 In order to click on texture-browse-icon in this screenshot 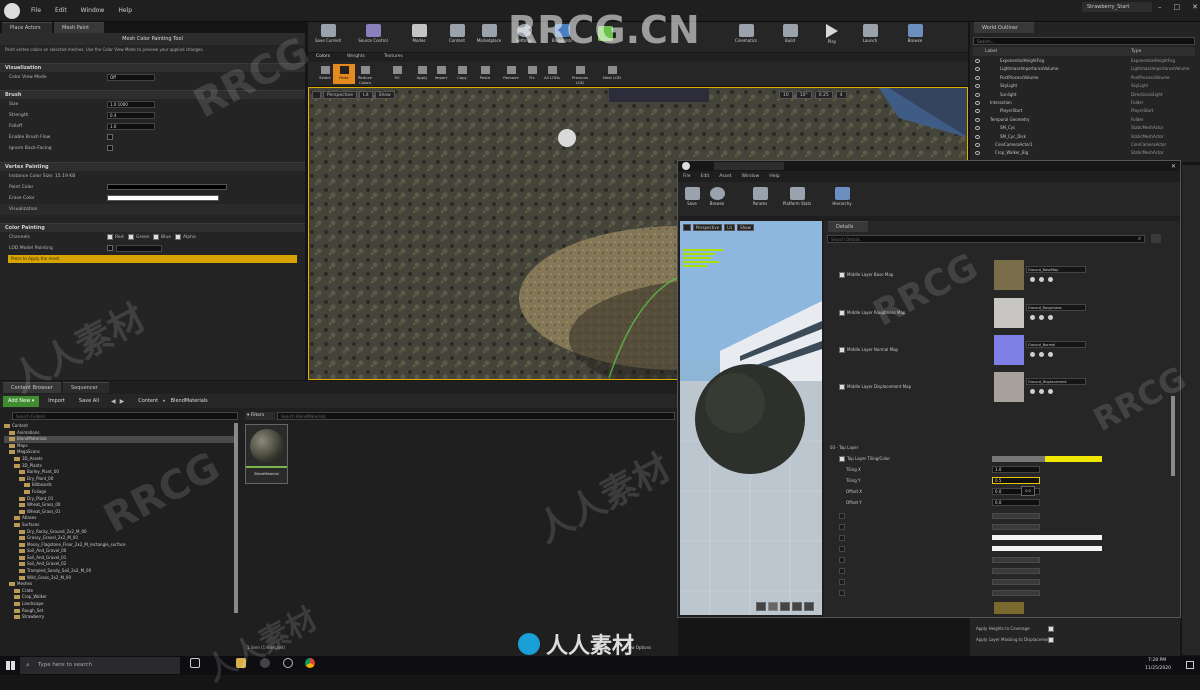, I will do `click(1041, 279)`.